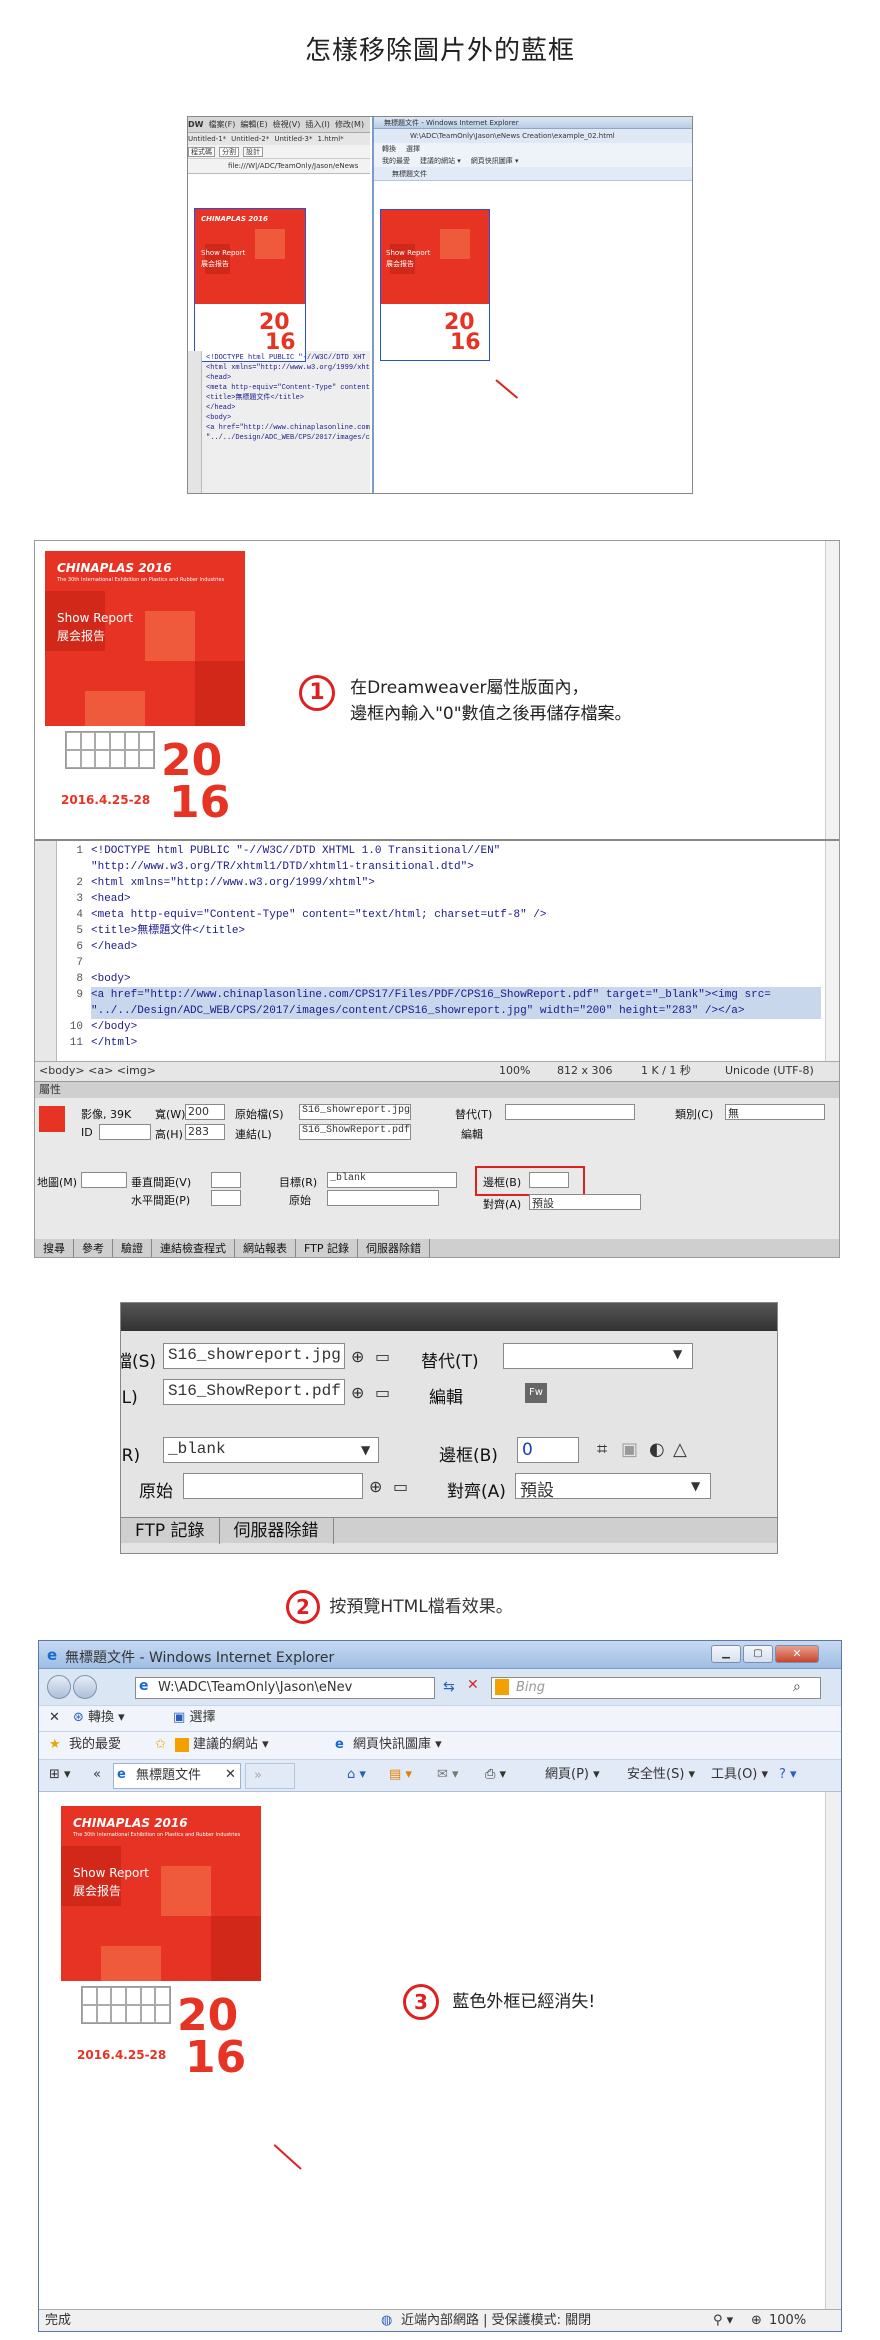 The height and width of the screenshot is (2340, 880). What do you see at coordinates (46, 952) in the screenshot?
I see `code-toolbar` at bounding box center [46, 952].